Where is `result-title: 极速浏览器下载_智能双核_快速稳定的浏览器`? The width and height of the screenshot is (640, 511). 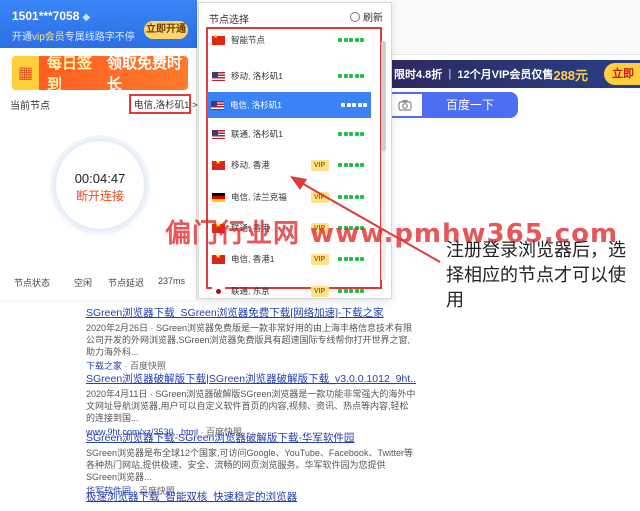 result-title: 极速浏览器下载_智能双核_快速稳定的浏览器 is located at coordinates (251, 496).